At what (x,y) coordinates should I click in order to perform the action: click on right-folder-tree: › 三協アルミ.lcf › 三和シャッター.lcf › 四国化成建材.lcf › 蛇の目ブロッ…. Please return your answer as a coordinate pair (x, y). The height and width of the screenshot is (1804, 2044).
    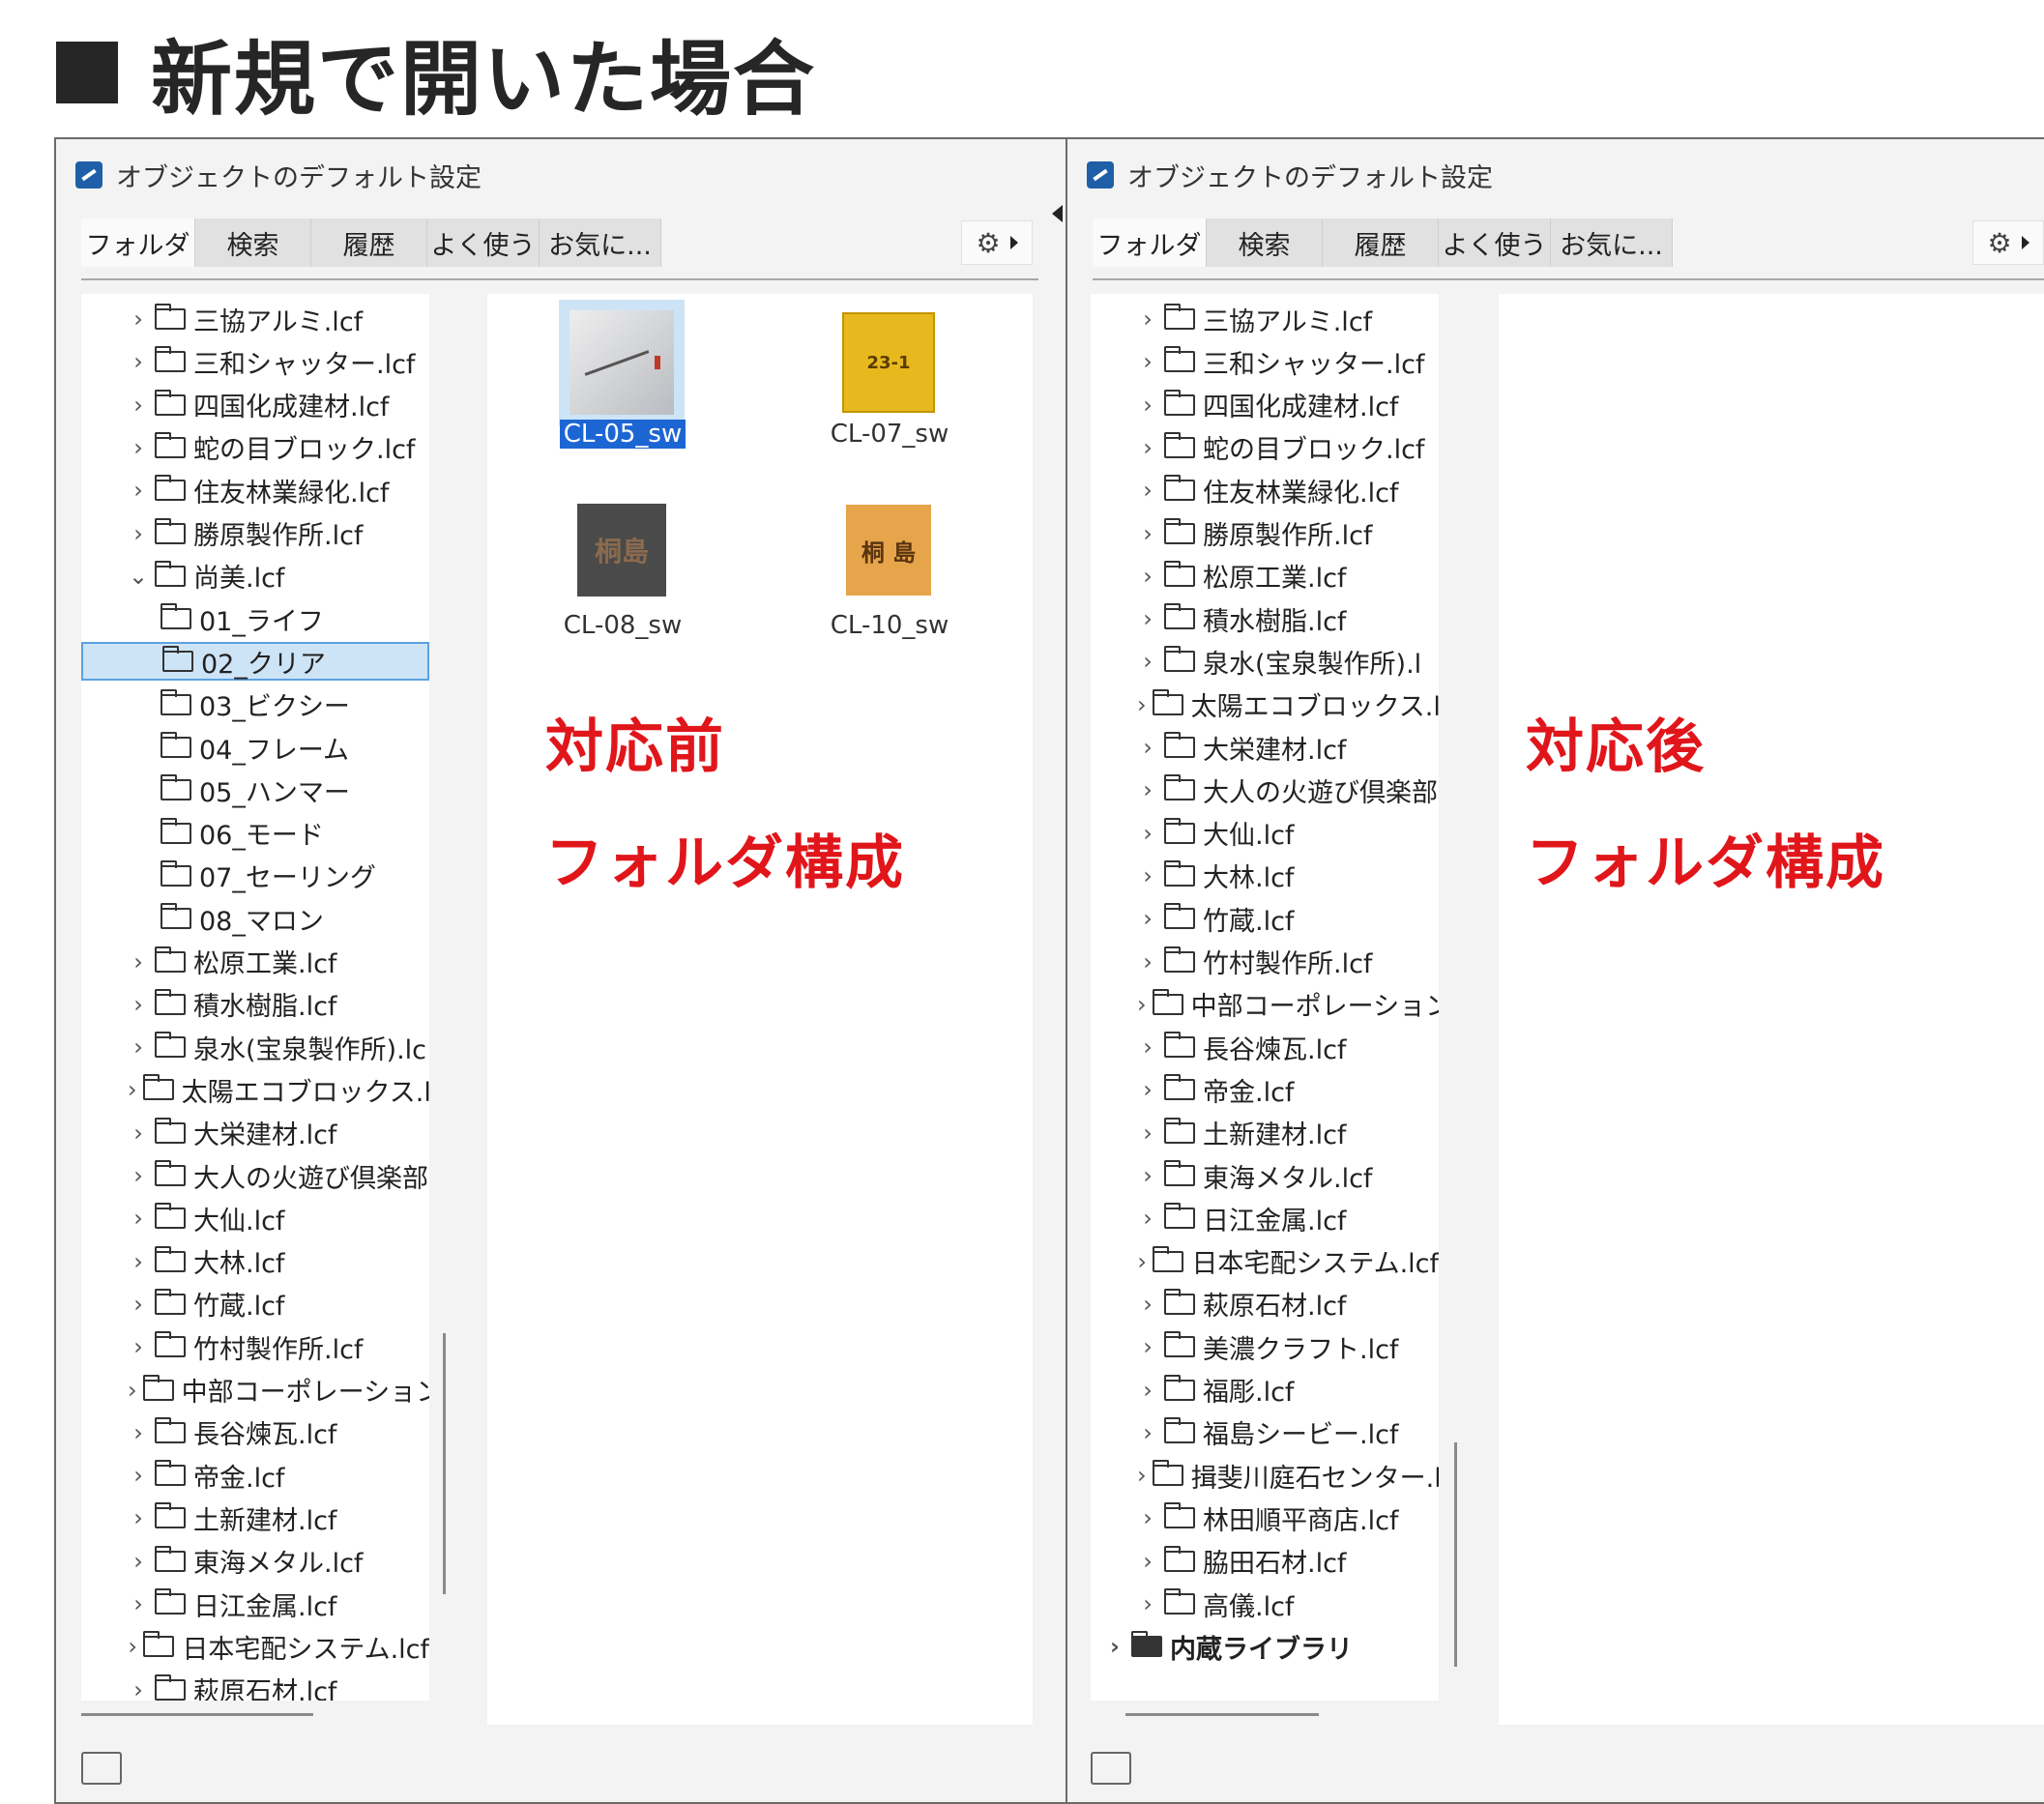
    Looking at the image, I should click on (1265, 997).